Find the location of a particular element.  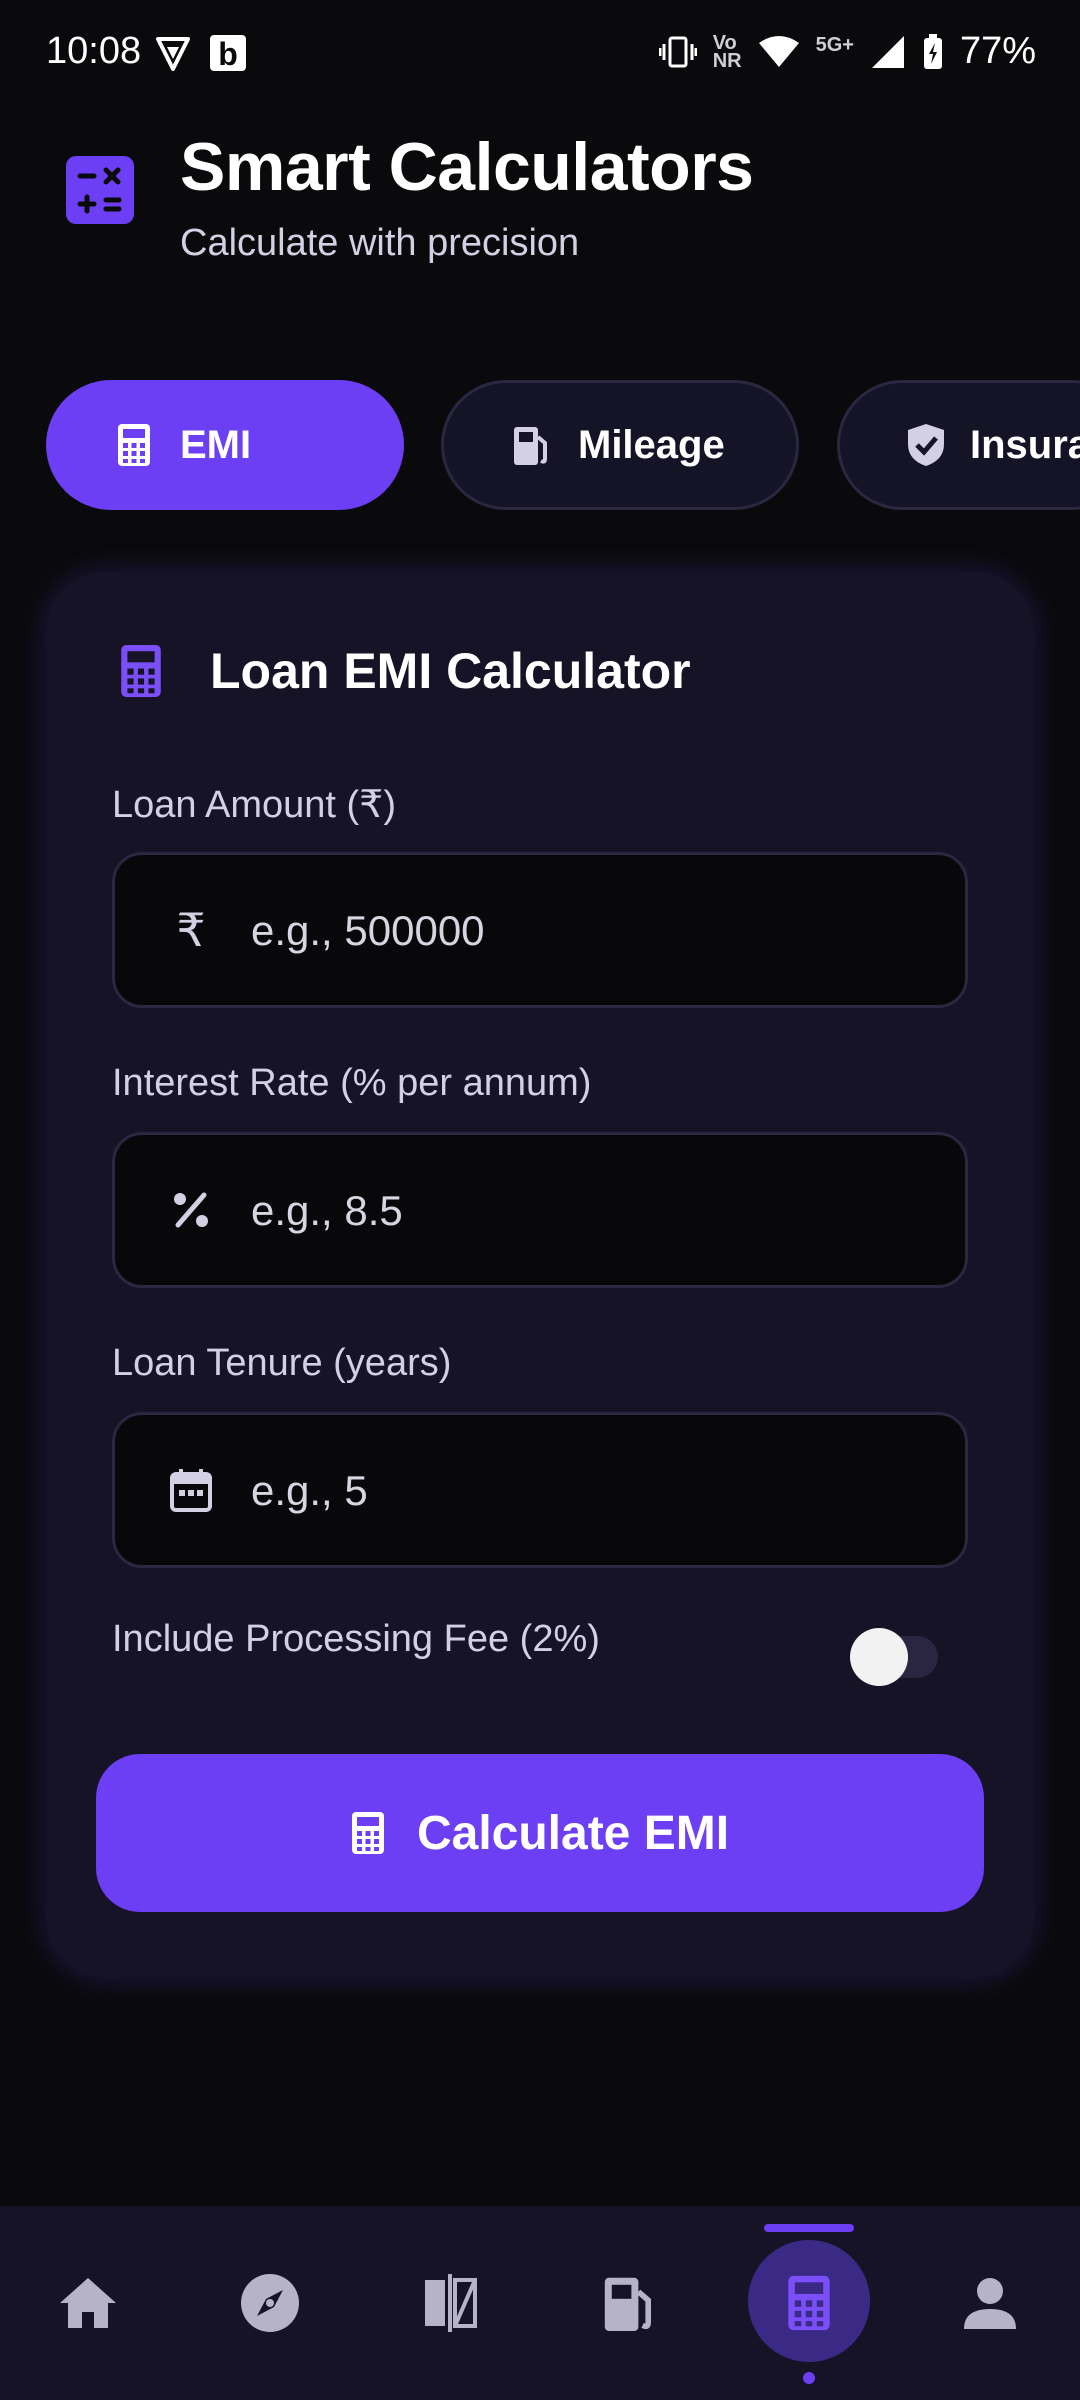

person-icon is located at coordinates (990, 2303).